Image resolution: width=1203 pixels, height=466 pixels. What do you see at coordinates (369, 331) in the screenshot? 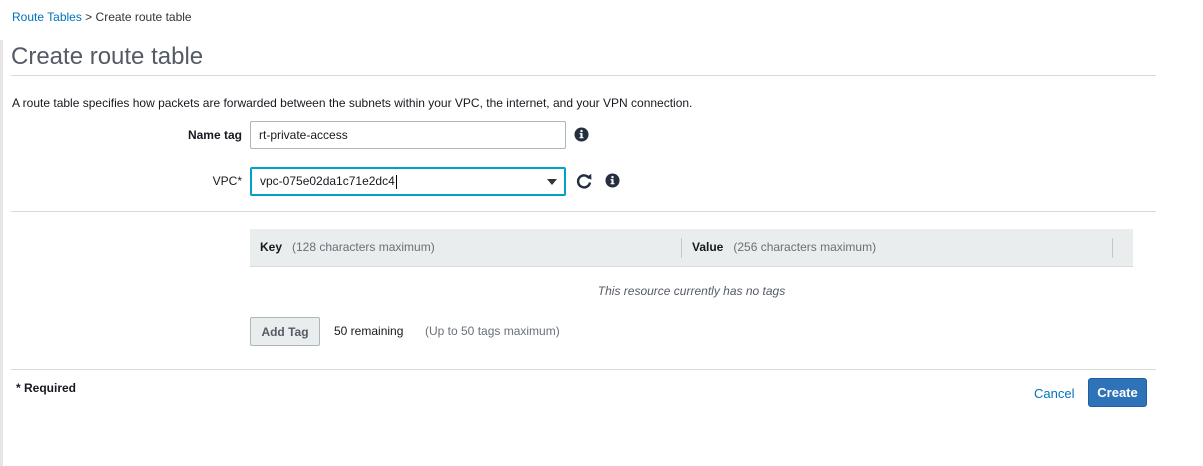
I see `tags-remaining-count: 50 remaining` at bounding box center [369, 331].